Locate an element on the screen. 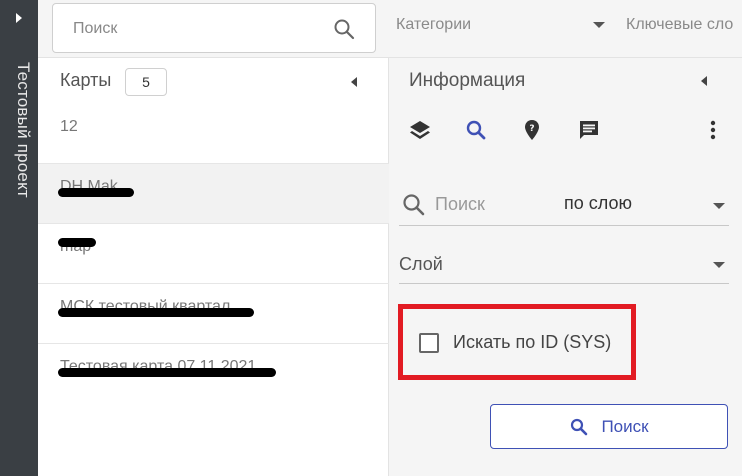  info-title: Информация is located at coordinates (467, 80).